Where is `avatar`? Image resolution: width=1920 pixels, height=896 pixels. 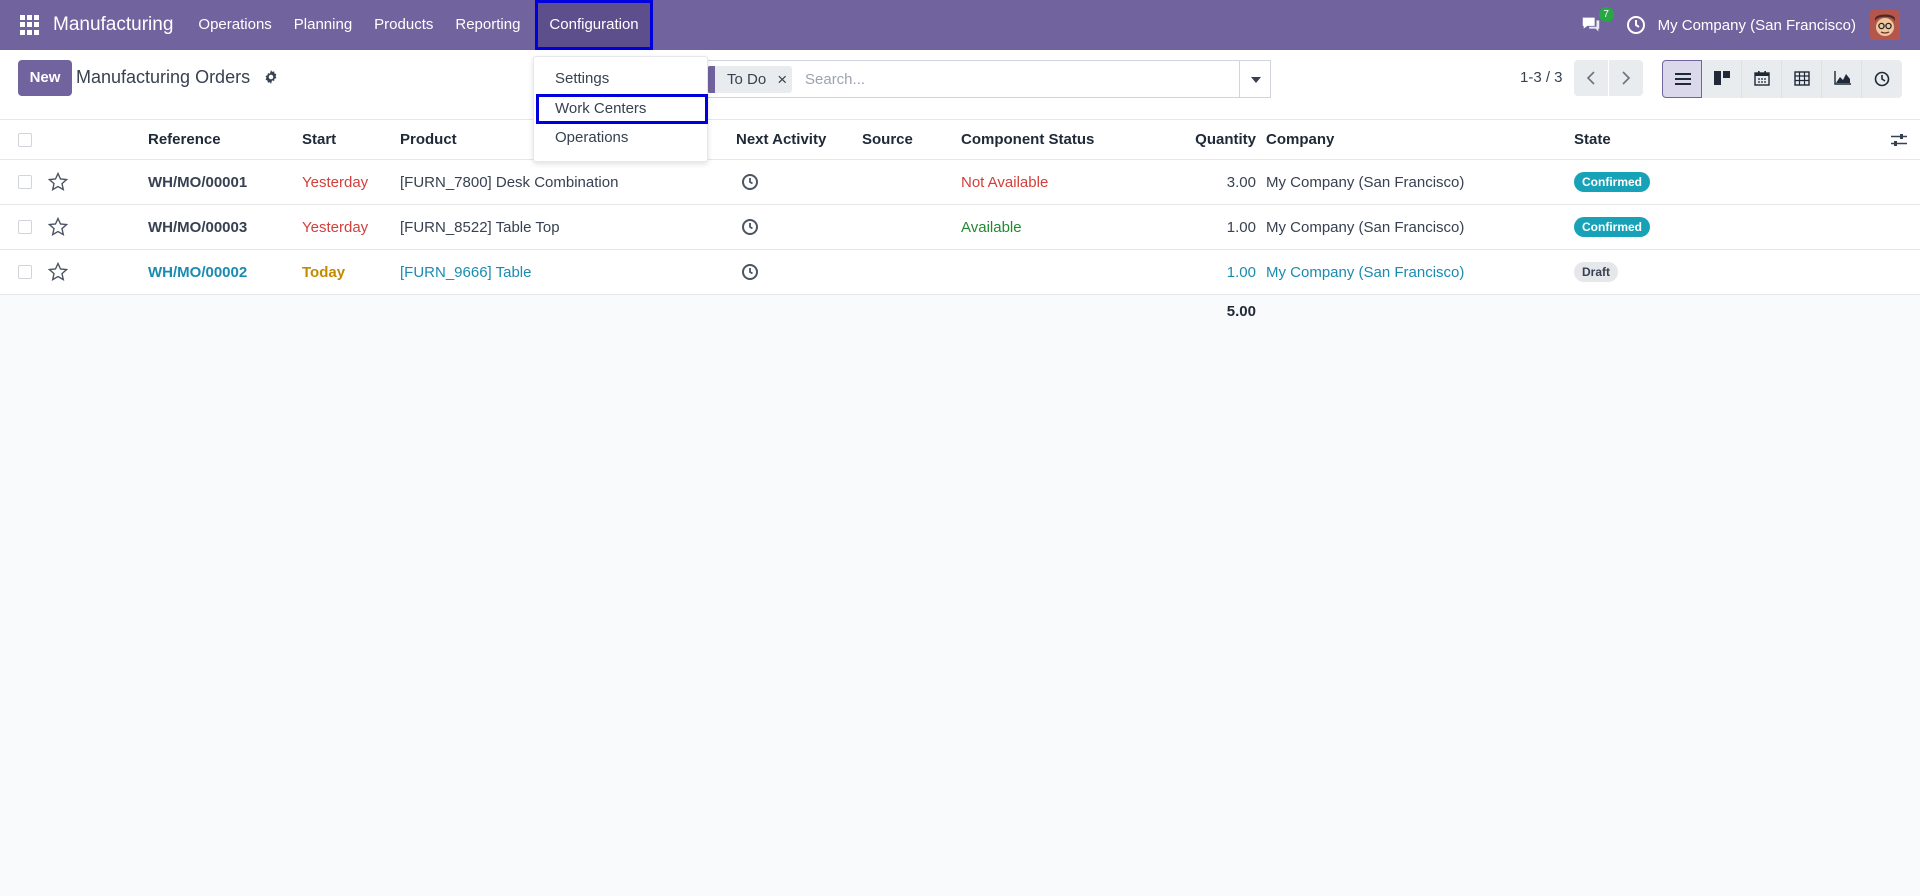
avatar is located at coordinates (1885, 25).